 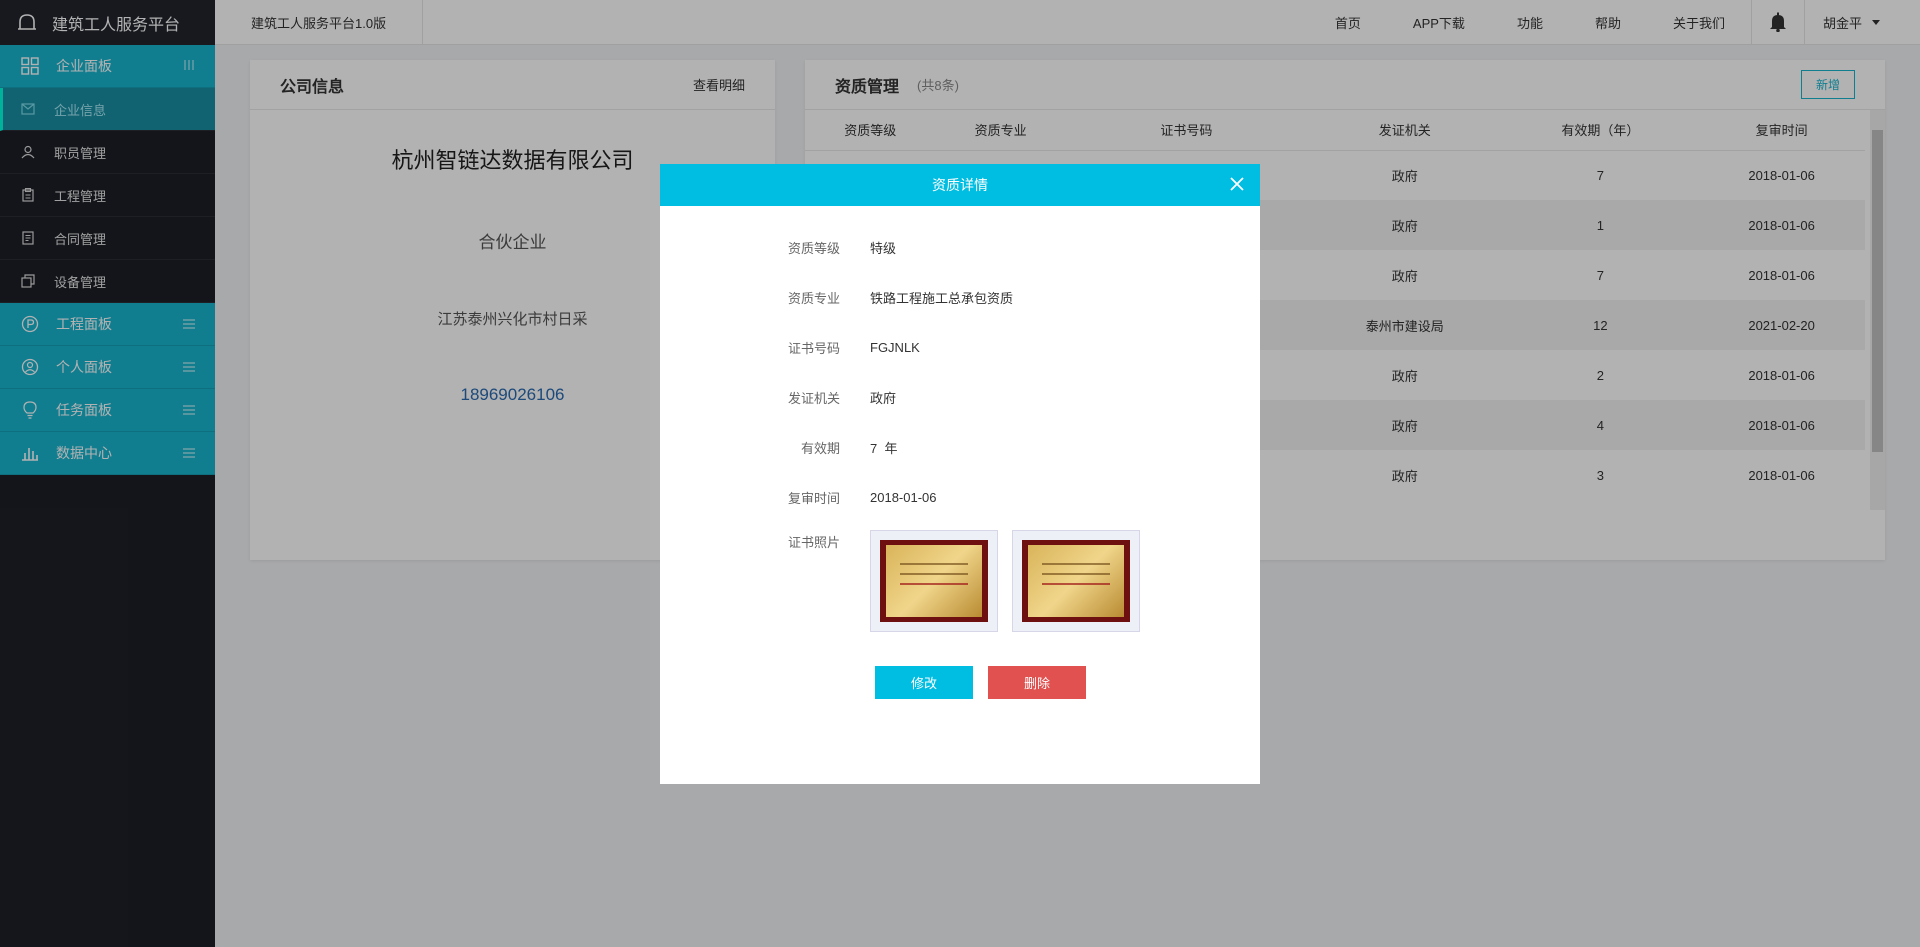 I want to click on field-label: 有效期, so click(x=820, y=448).